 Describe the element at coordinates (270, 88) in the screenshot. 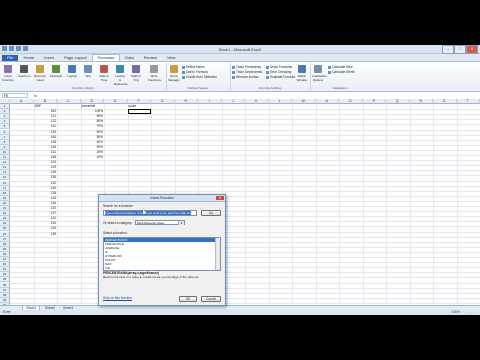

I see `formula-auditing-label: Formula Auditing` at that location.